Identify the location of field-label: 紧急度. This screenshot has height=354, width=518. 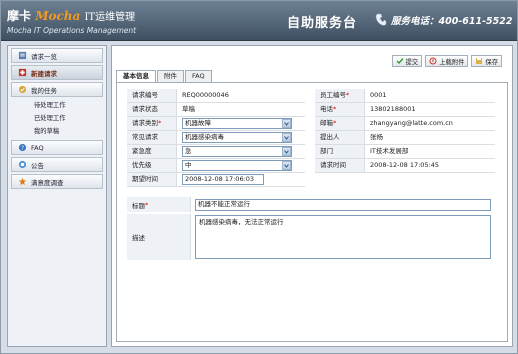
(152, 151).